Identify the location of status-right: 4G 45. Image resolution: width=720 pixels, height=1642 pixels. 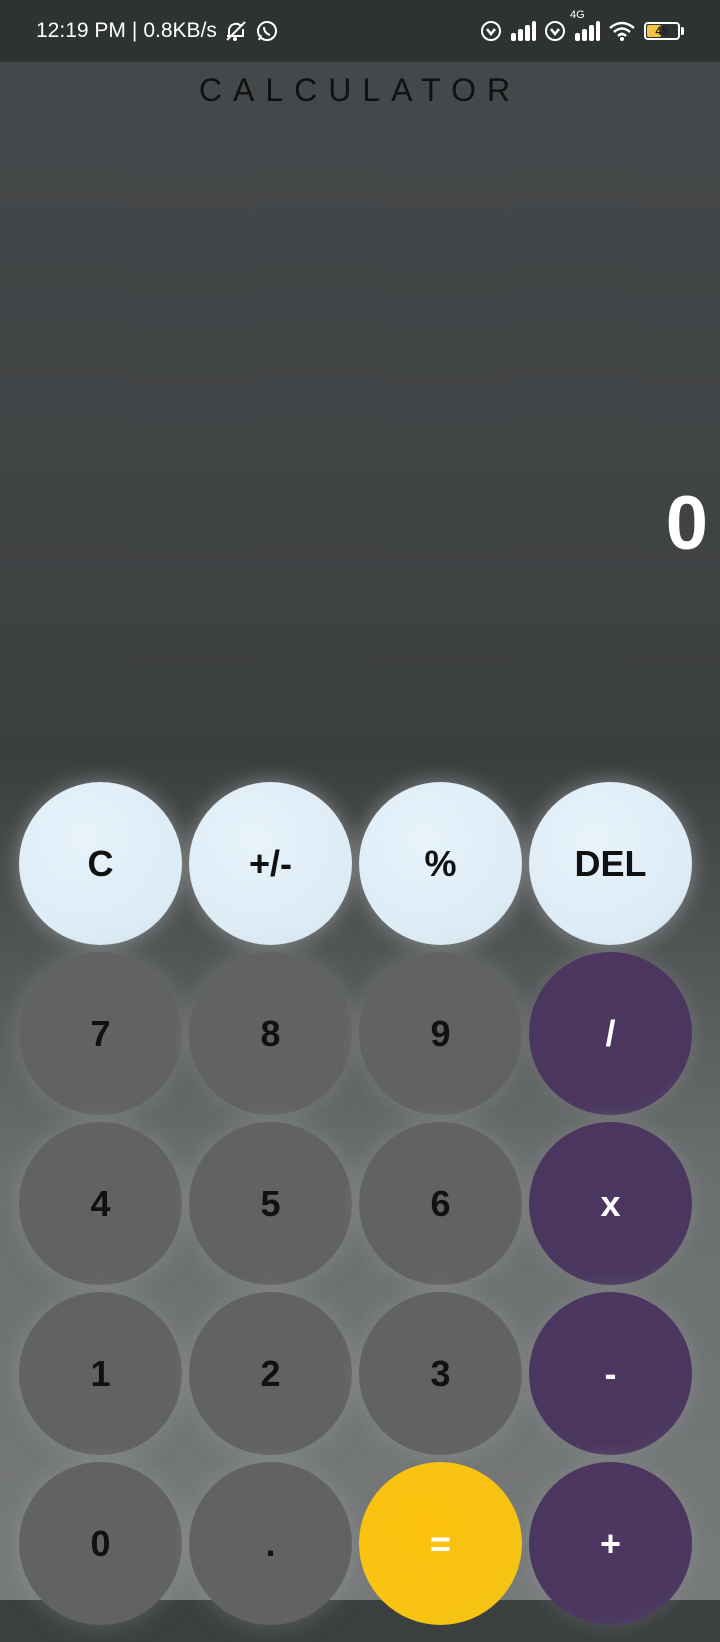
(582, 25).